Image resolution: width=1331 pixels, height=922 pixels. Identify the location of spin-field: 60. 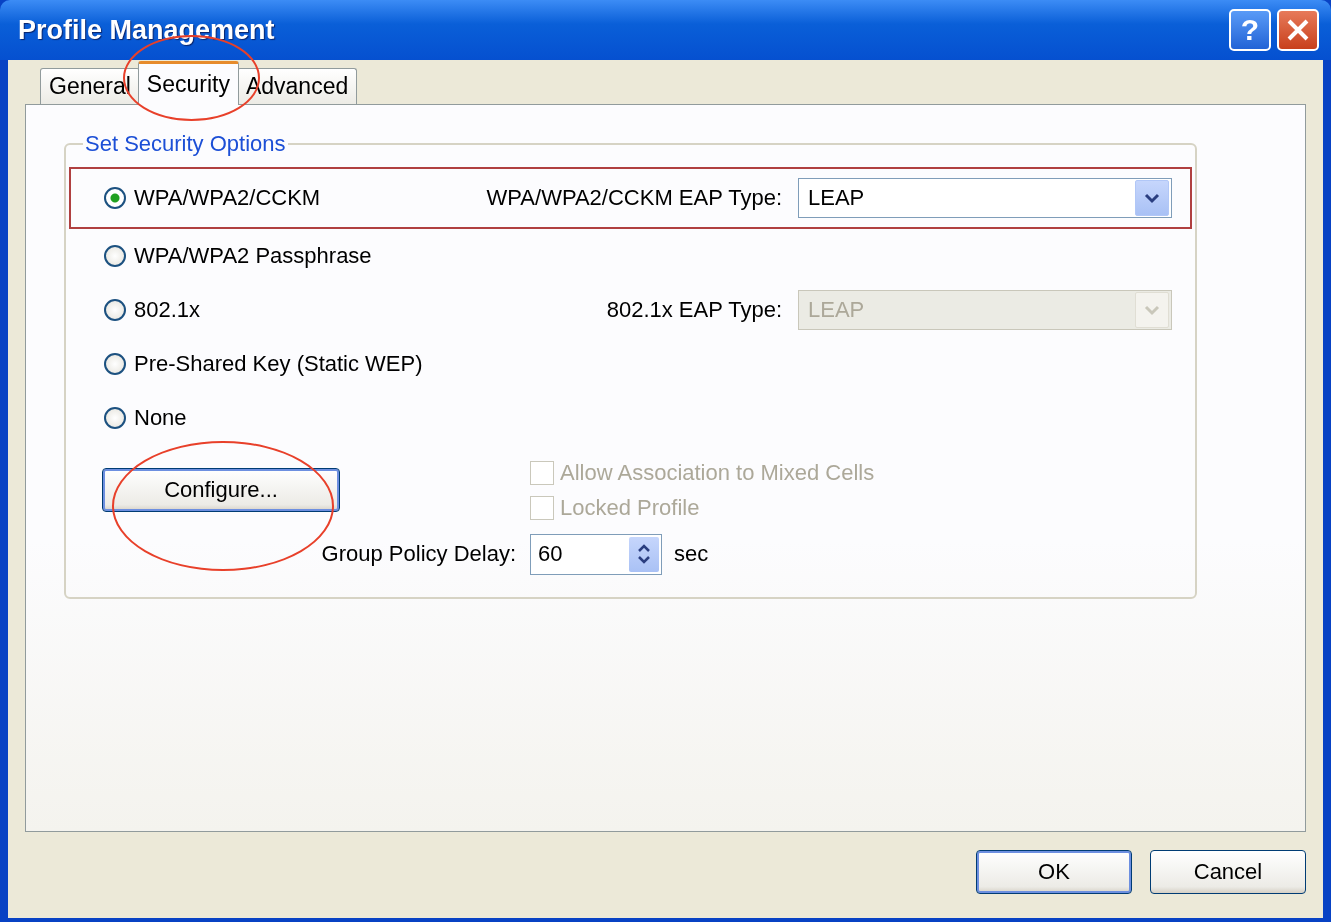
(596, 554).